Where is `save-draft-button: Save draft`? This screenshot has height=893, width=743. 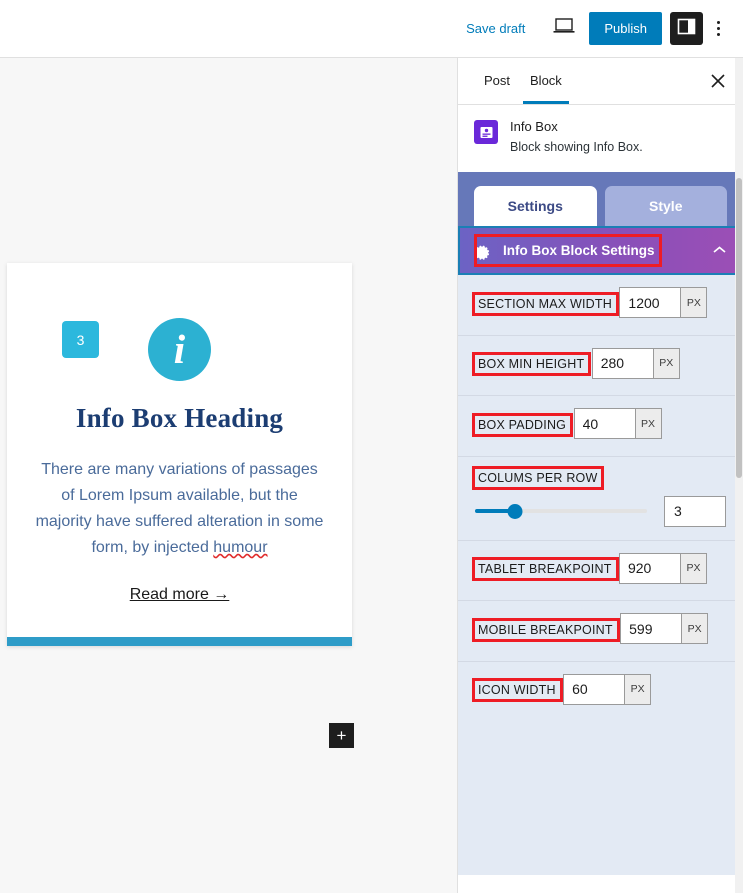 save-draft-button: Save draft is located at coordinates (495, 28).